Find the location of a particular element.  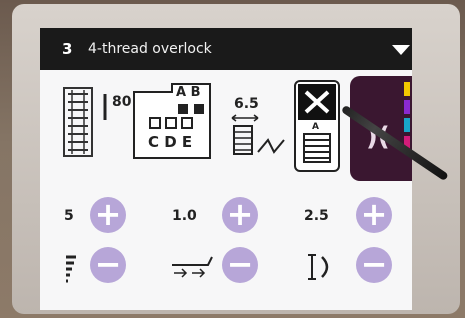

stitch-width-icon is located at coordinates (258, 134).